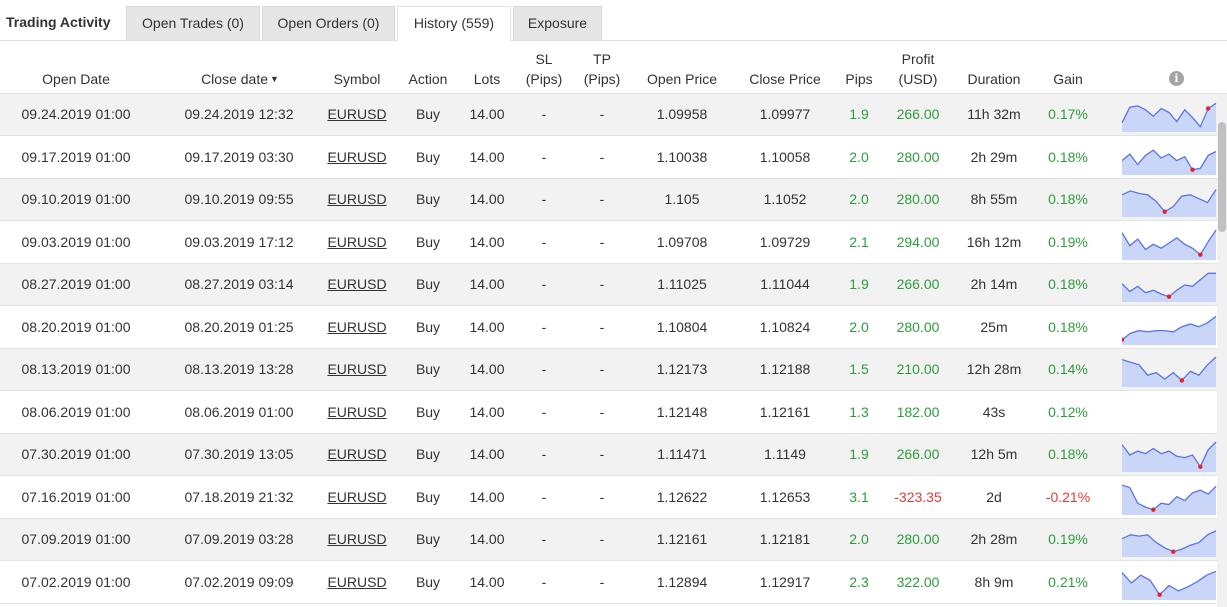  I want to click on cell-open-date: 09.24.2019 01:00, so click(76, 114).